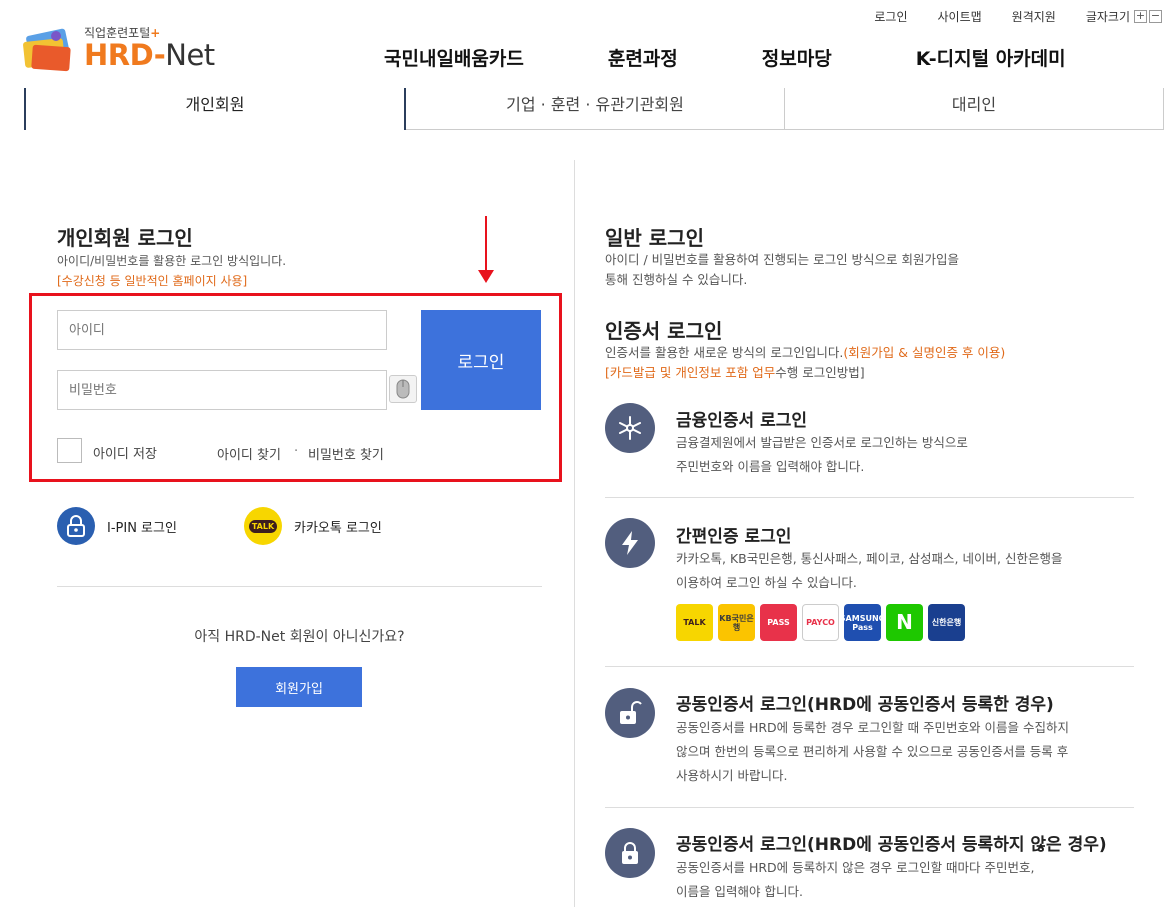 Image resolution: width=1168 pixels, height=907 pixels. What do you see at coordinates (946, 622) in the screenshot?
I see `shinhan-provider-icon: 신한은행` at bounding box center [946, 622].